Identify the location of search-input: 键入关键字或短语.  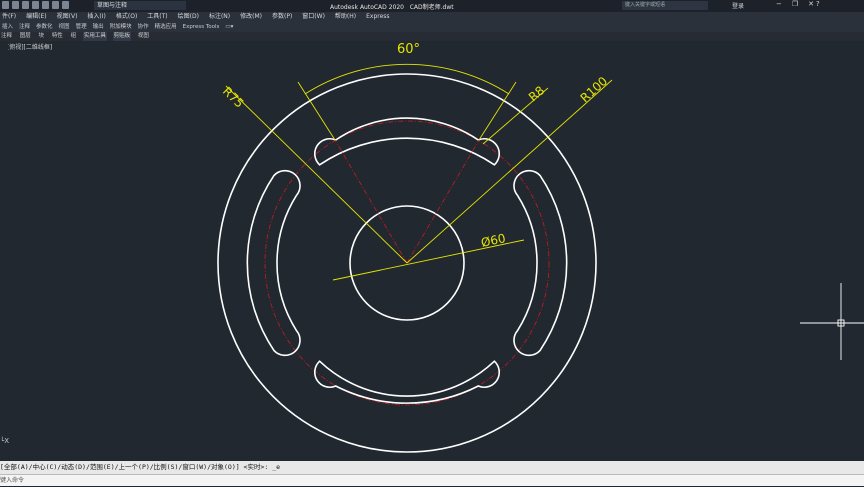
(665, 5).